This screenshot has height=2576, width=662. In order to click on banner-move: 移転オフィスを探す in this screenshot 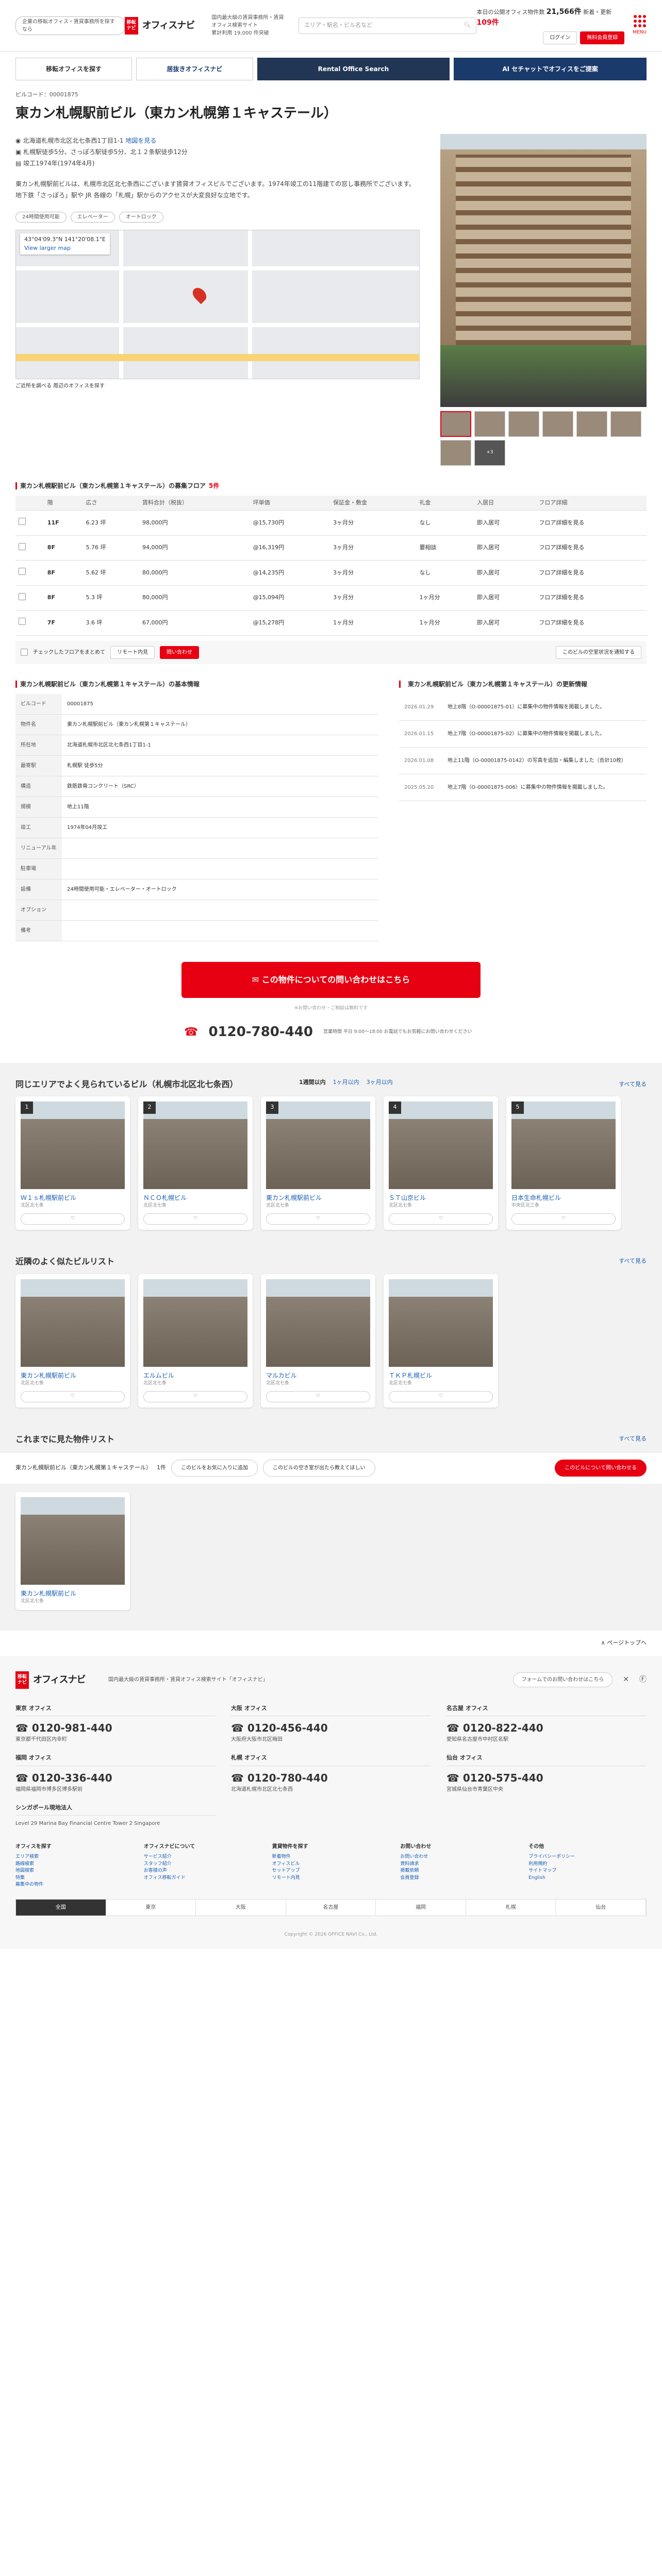, I will do `click(74, 69)`.